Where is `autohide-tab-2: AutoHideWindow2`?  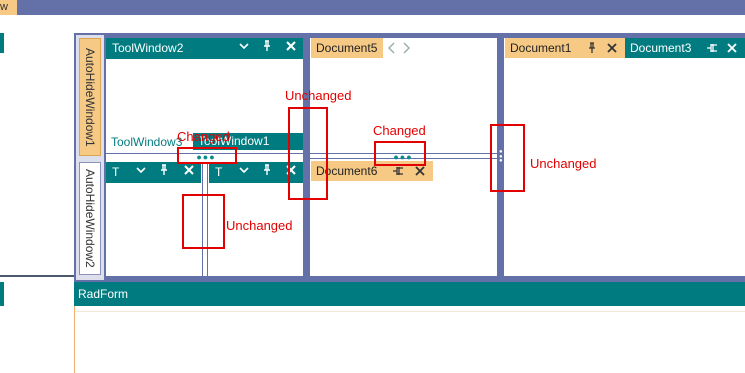
autohide-tab-2: AutoHideWindow2 is located at coordinates (90, 218).